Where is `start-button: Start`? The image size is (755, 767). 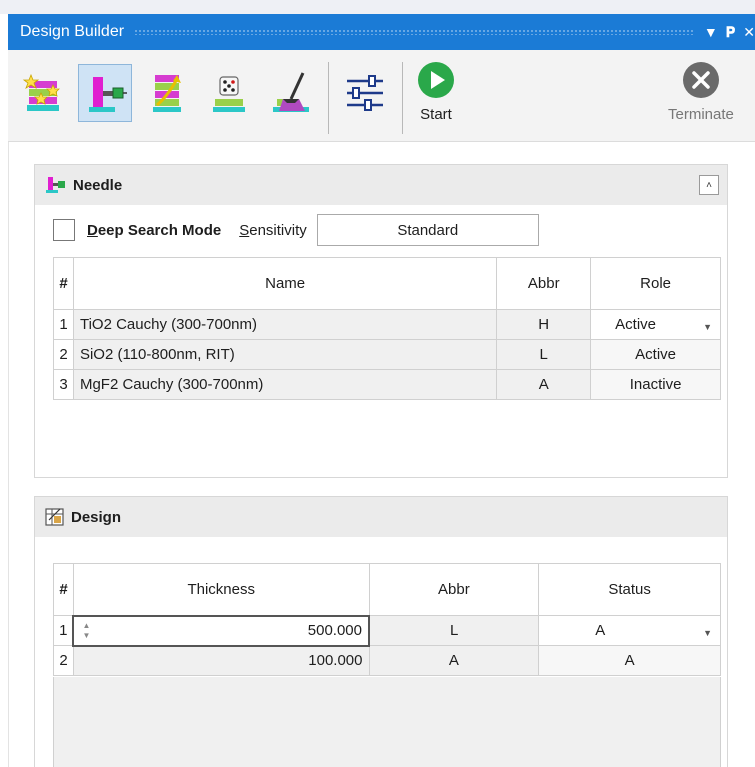 start-button: Start is located at coordinates (436, 91).